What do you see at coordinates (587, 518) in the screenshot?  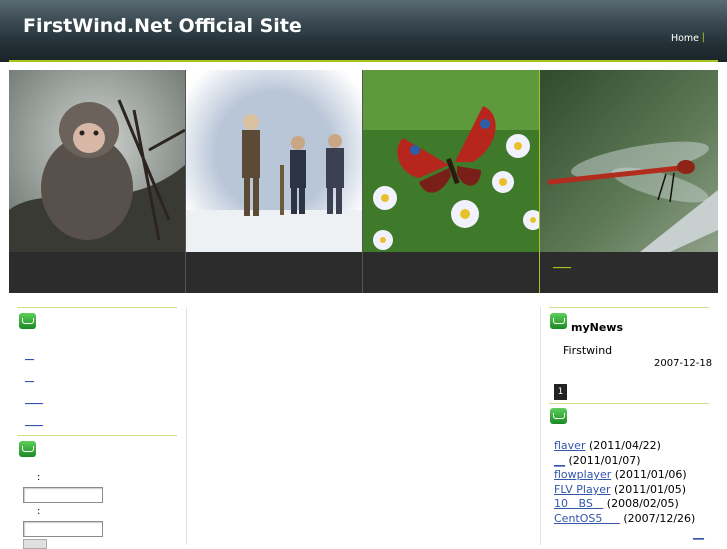 I see `recent-item-link: CentOS5` at bounding box center [587, 518].